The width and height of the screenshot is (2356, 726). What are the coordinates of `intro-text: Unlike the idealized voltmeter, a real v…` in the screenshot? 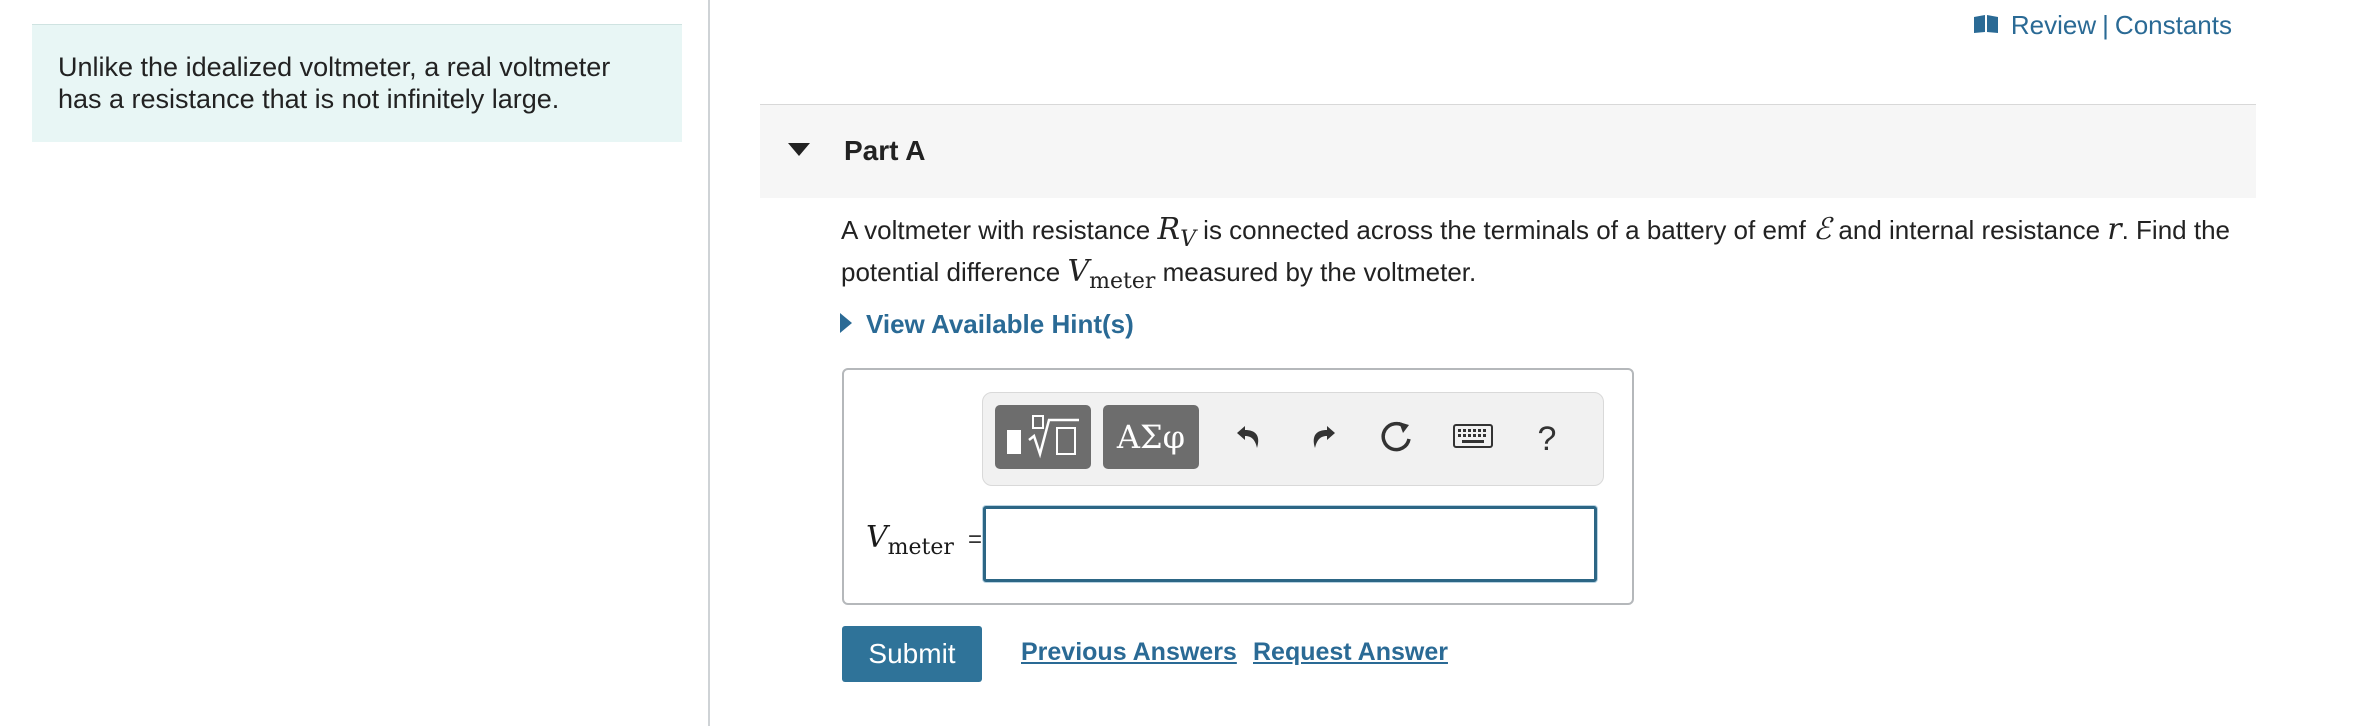 It's located at (334, 83).